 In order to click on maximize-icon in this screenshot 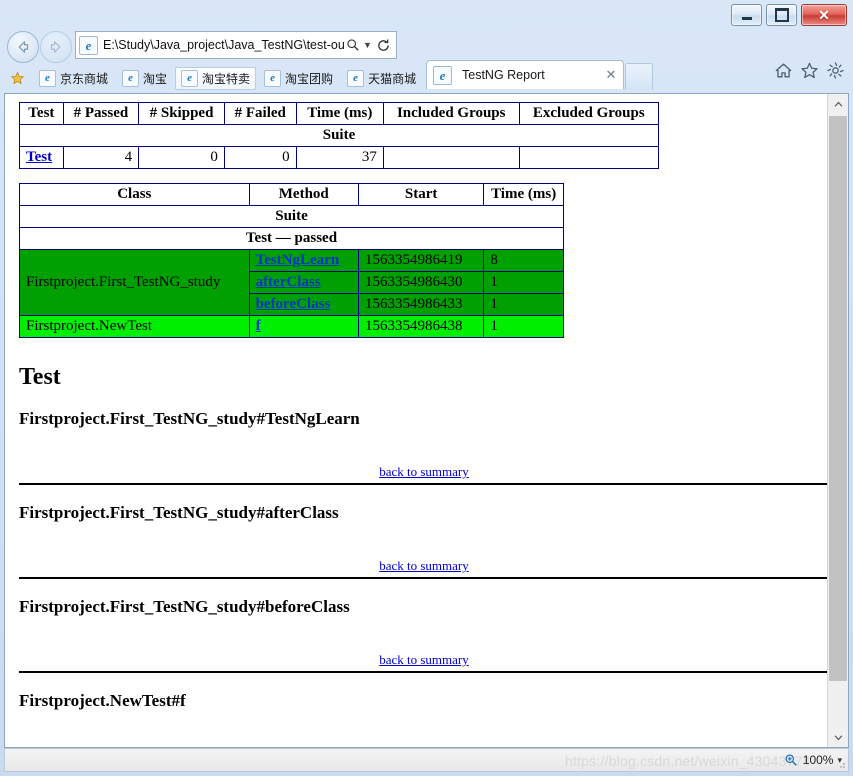, I will do `click(781, 15)`.